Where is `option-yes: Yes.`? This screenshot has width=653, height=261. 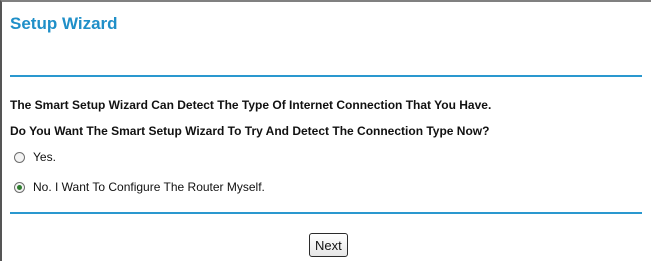 option-yes: Yes. is located at coordinates (35, 157).